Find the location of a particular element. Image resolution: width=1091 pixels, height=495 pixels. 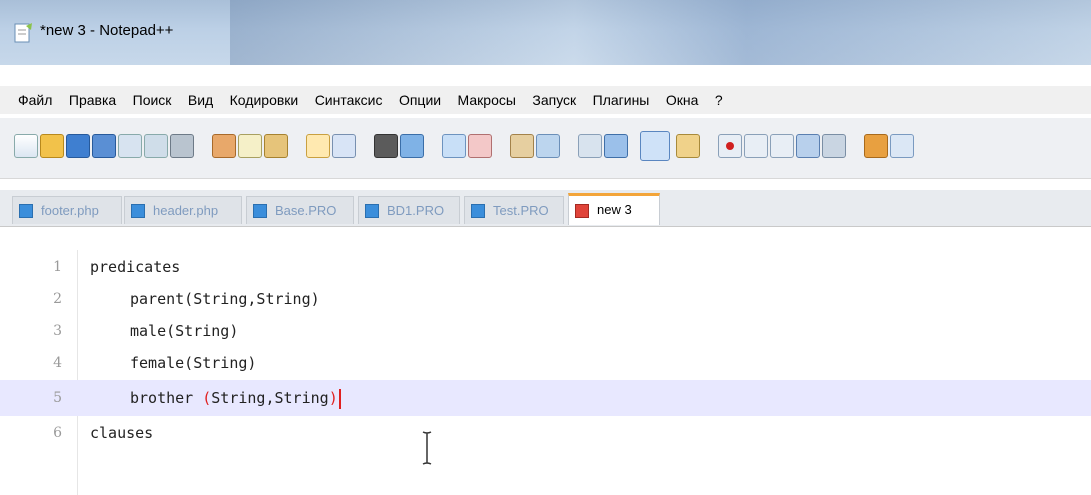

play-macro-icon is located at coordinates (782, 146).